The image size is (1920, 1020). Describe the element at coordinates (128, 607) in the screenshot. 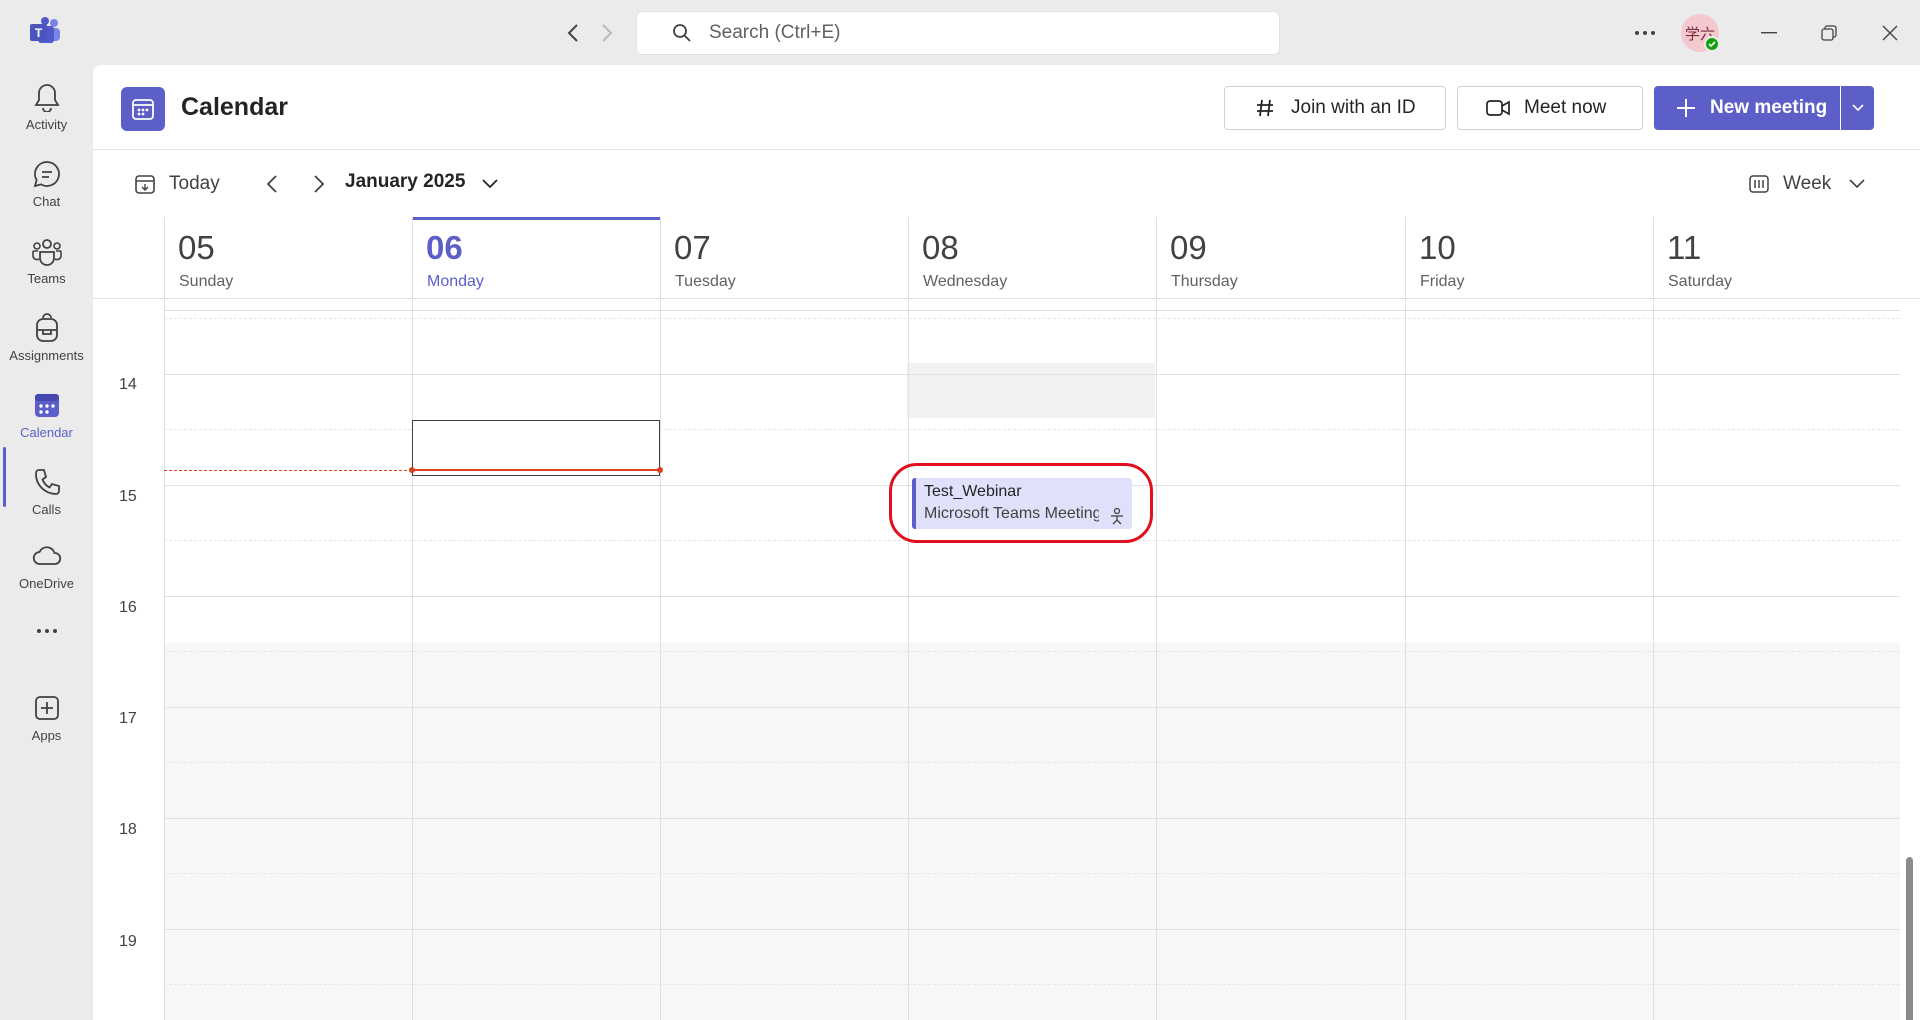

I see `hour-label: 16` at that location.